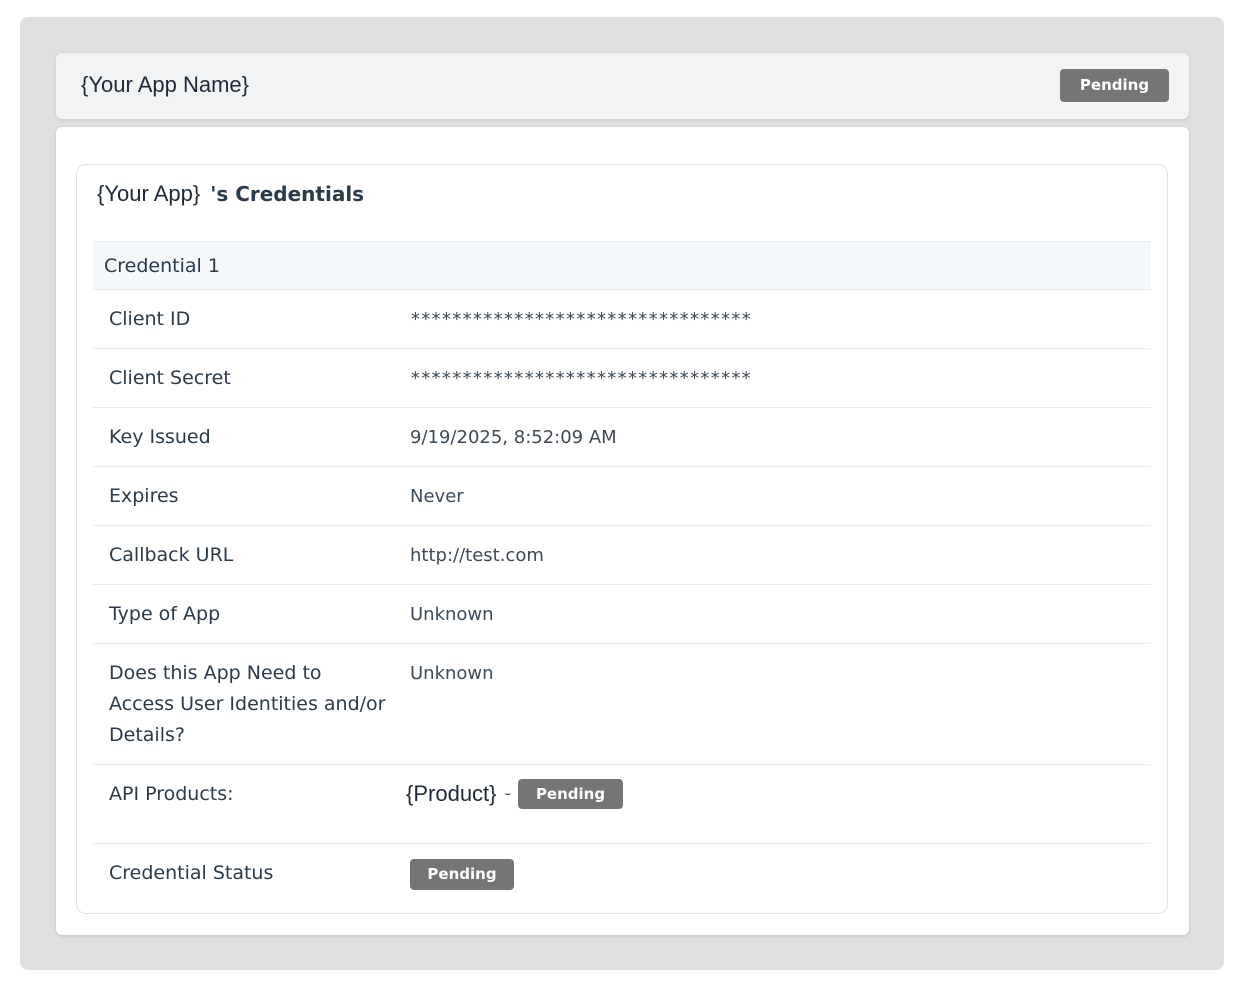 The width and height of the screenshot is (1248, 990). Describe the element at coordinates (780, 887) in the screenshot. I see `credential-status-value: Pending` at that location.